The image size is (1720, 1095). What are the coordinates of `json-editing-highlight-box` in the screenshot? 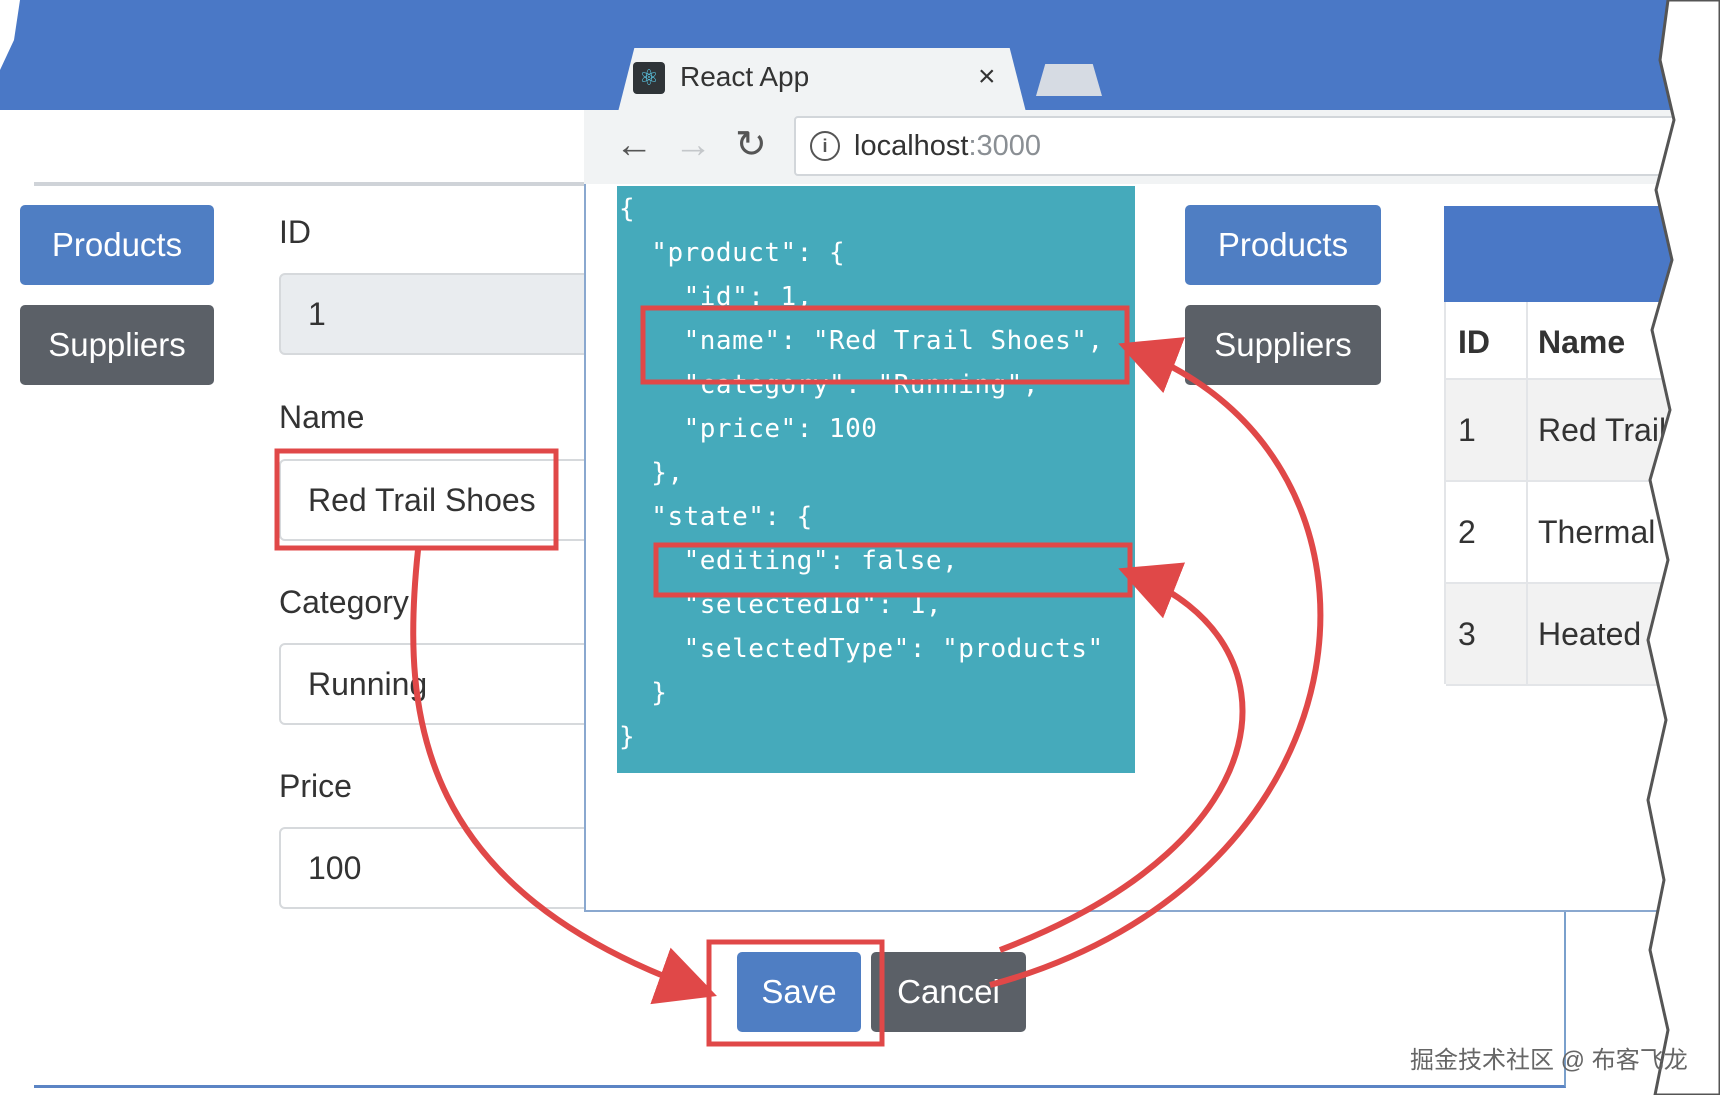 It's located at (893, 570).